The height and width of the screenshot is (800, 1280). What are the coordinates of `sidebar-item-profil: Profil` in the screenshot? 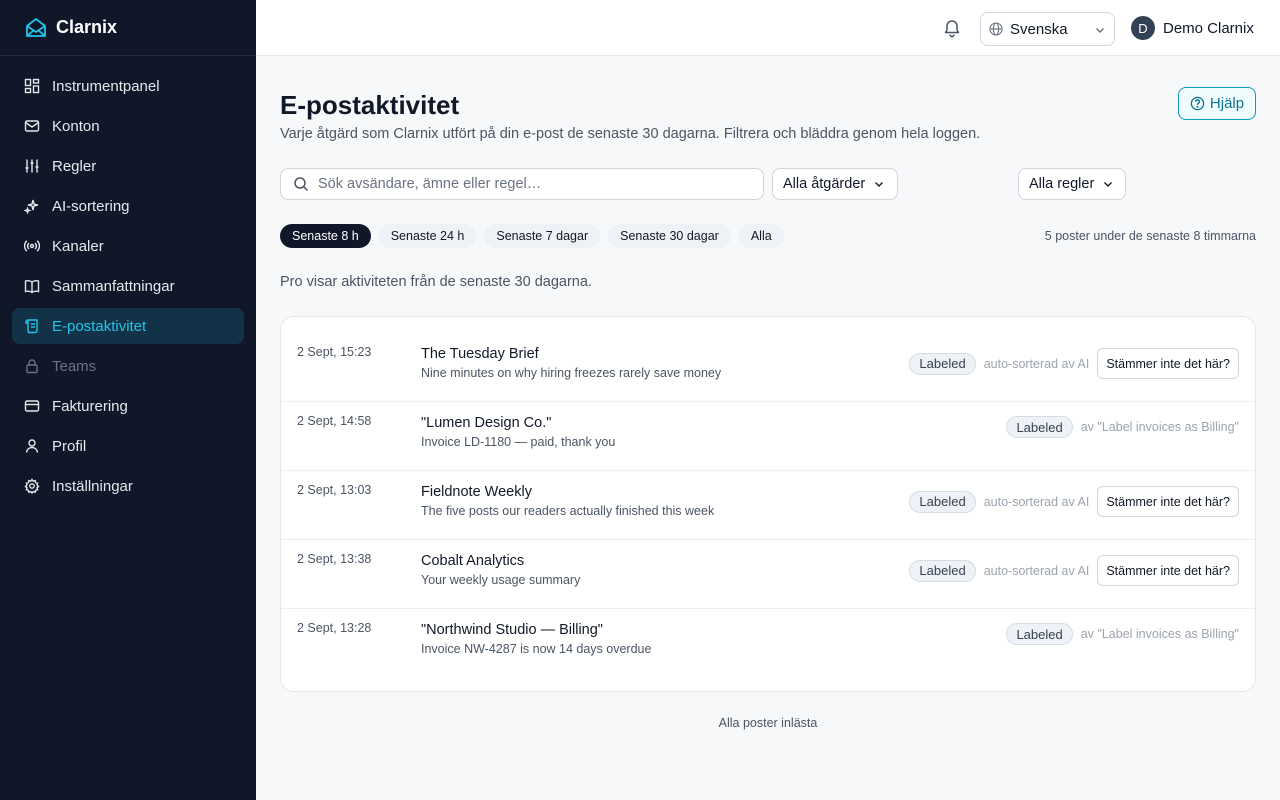 It's located at (128, 446).